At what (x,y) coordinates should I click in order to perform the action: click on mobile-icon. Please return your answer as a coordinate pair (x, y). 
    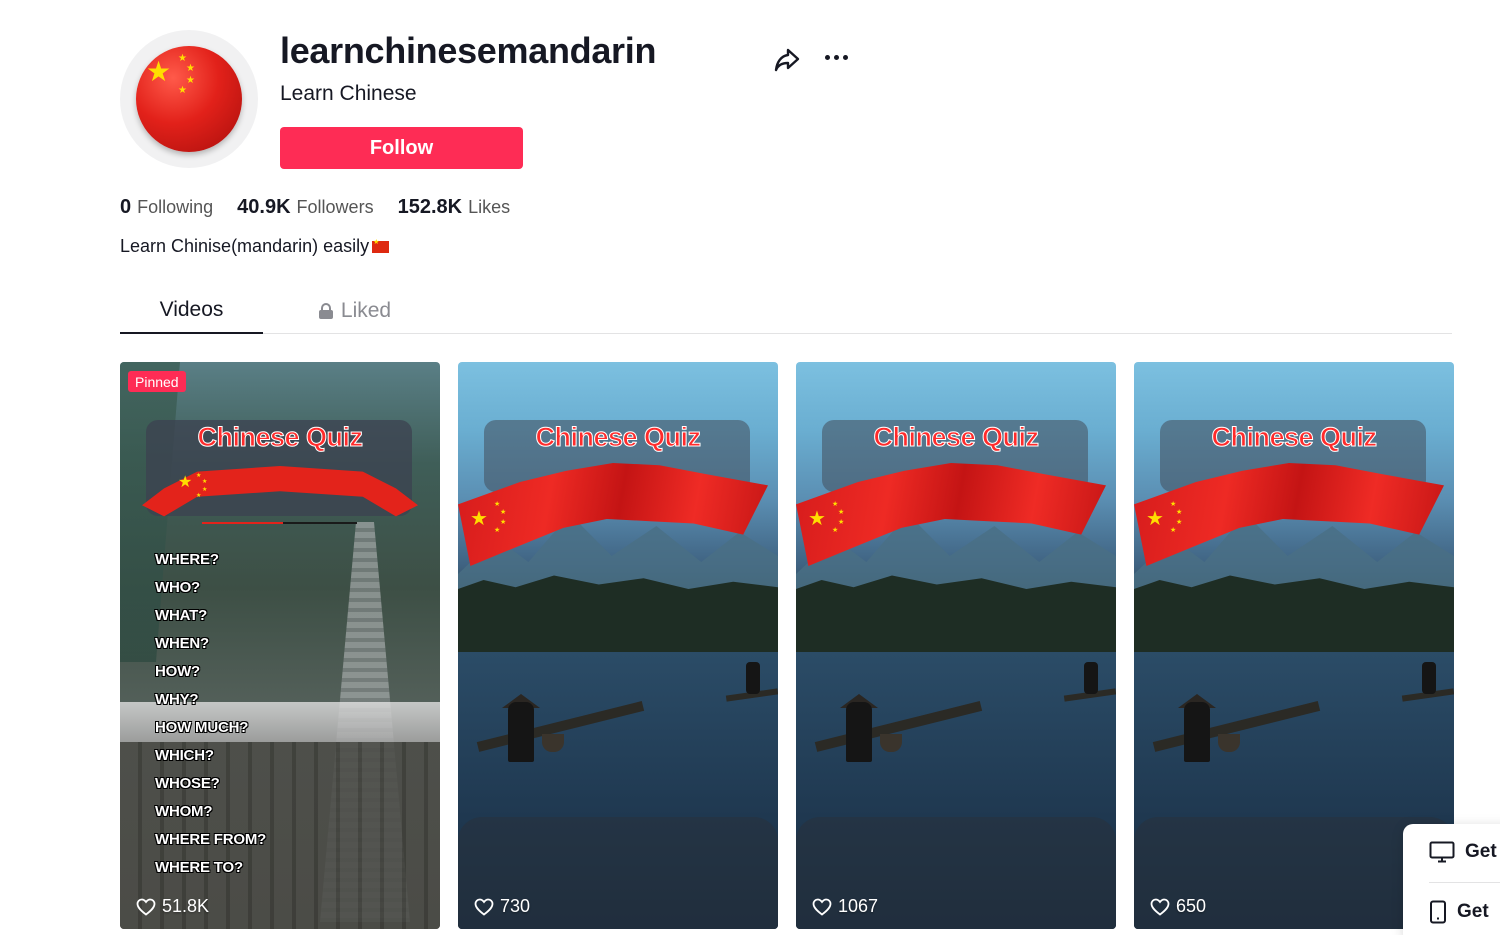
    Looking at the image, I should click on (1438, 912).